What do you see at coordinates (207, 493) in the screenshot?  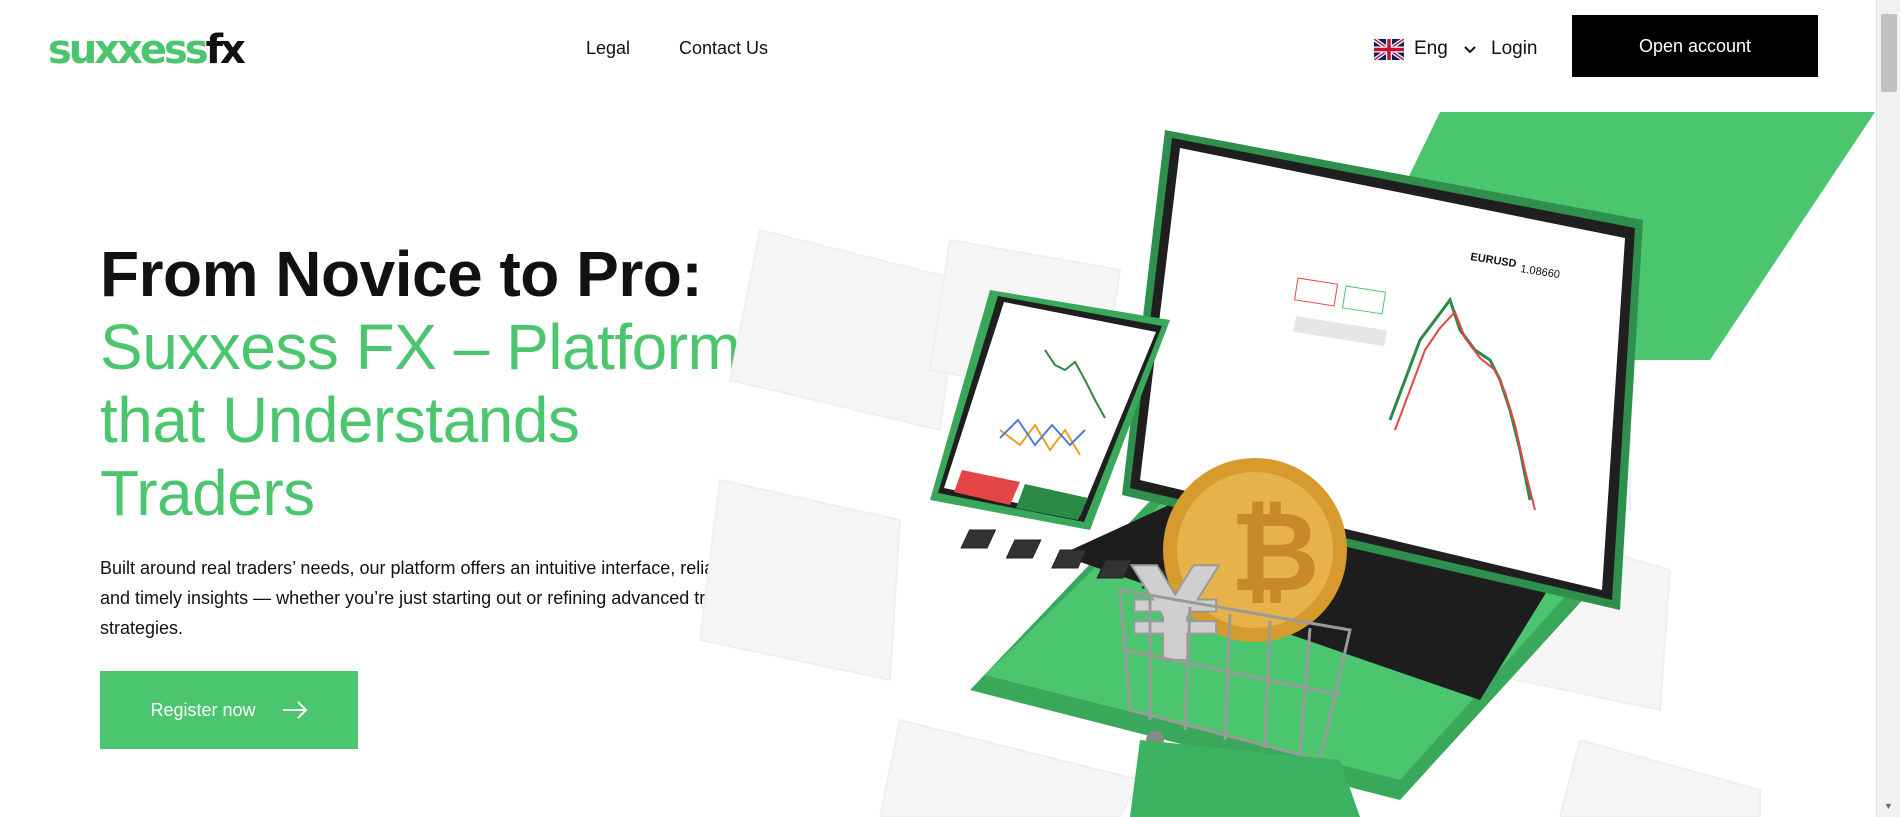 I see `hero-subtitle-line: Traders` at bounding box center [207, 493].